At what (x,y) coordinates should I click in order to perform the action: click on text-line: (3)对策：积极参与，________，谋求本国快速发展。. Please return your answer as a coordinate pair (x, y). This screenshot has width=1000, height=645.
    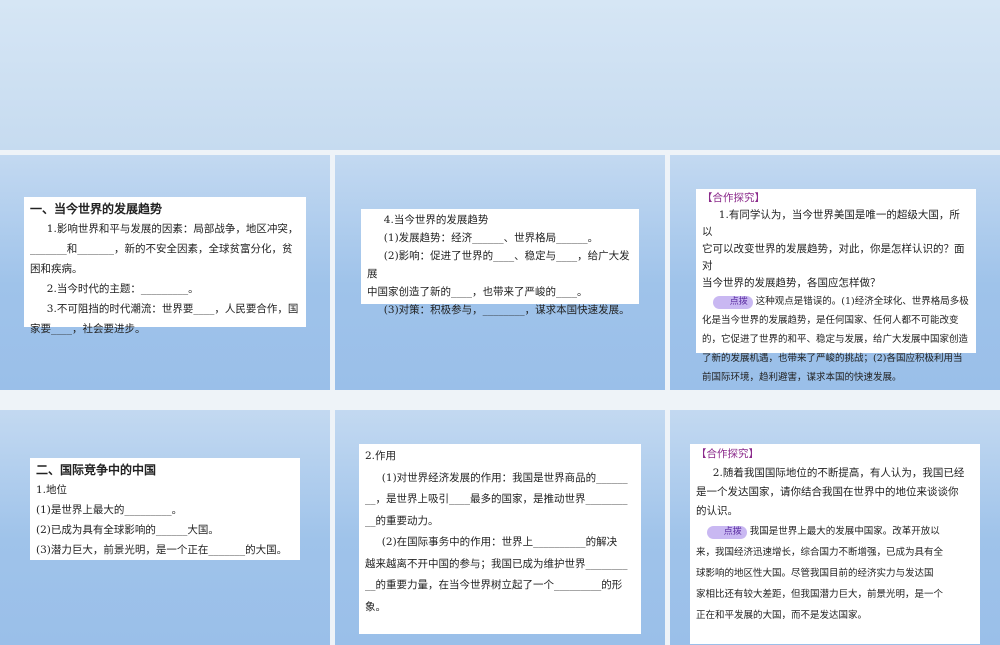
    Looking at the image, I should click on (506, 310).